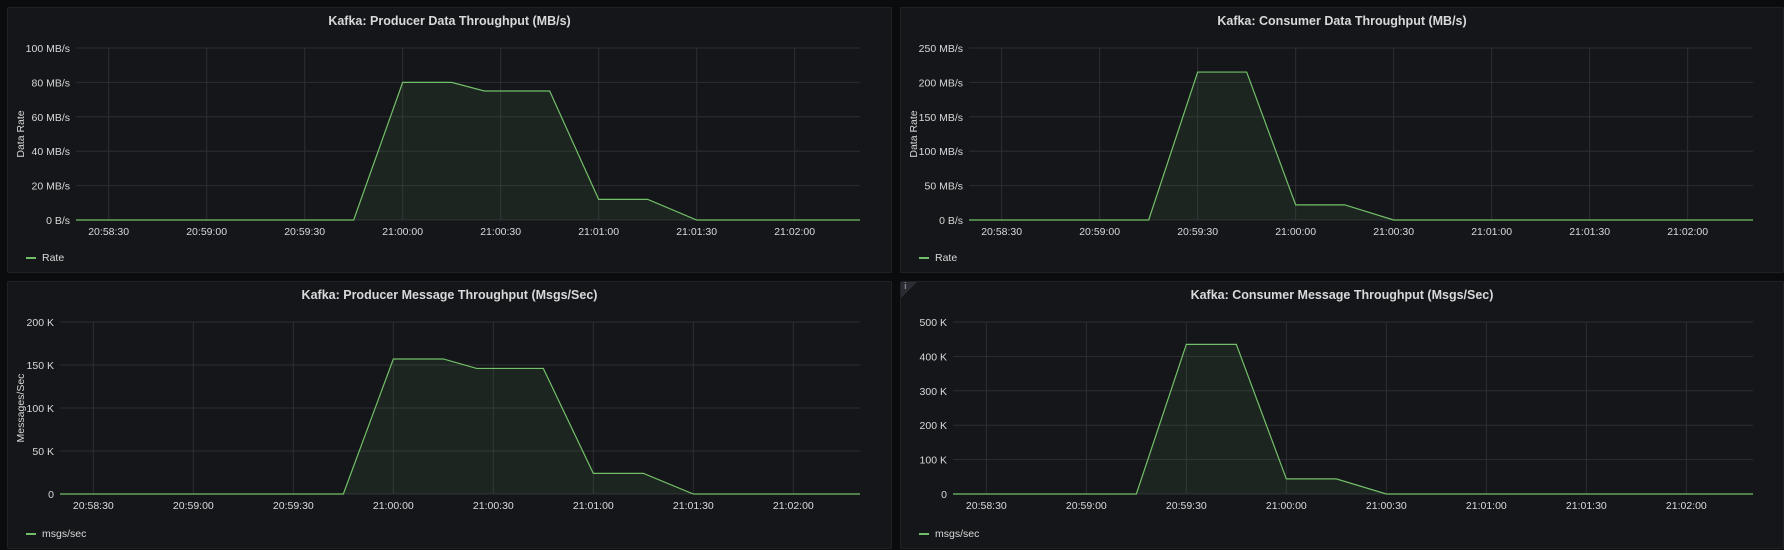 The height and width of the screenshot is (550, 1784). I want to click on y-tick-label: 40 MB/s, so click(50, 152).